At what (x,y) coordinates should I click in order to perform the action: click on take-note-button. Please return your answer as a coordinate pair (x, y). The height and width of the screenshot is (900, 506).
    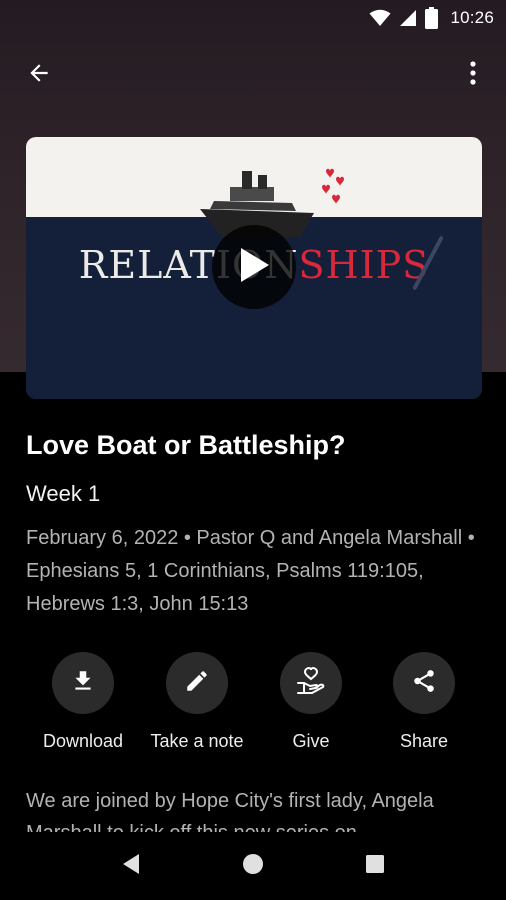
    Looking at the image, I should click on (197, 683).